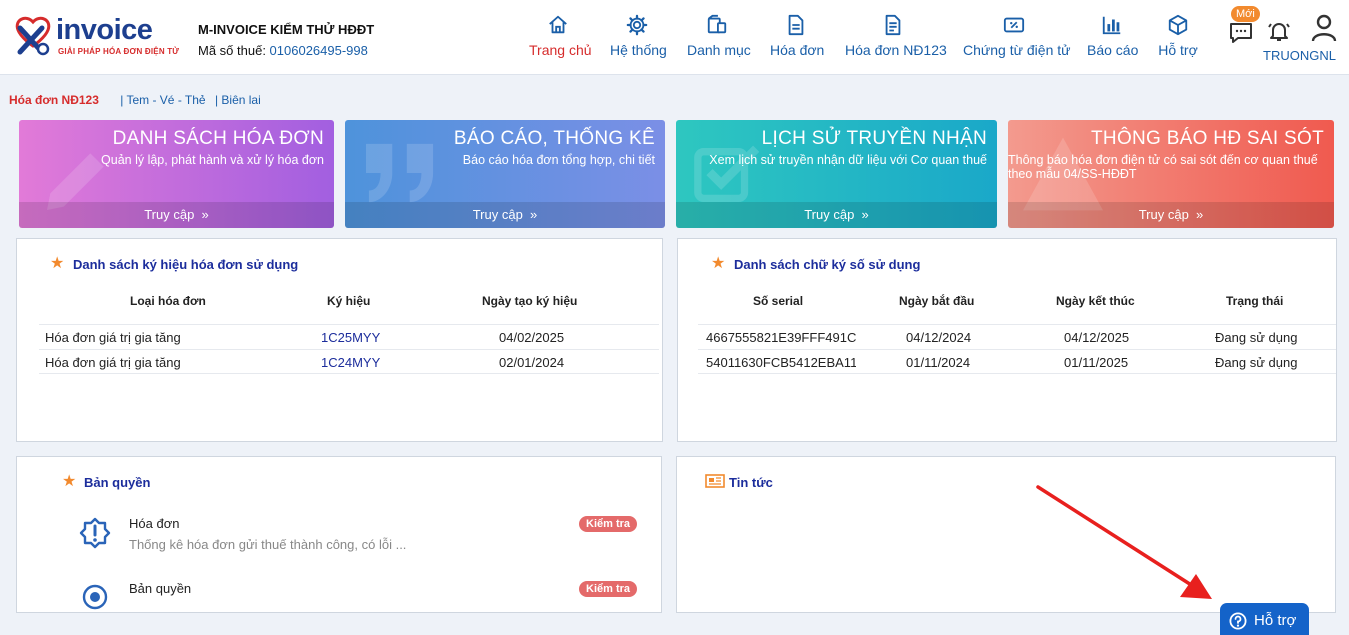  What do you see at coordinates (1178, 50) in the screenshot?
I see `nav-support-label: Hỗ trợ` at bounding box center [1178, 50].